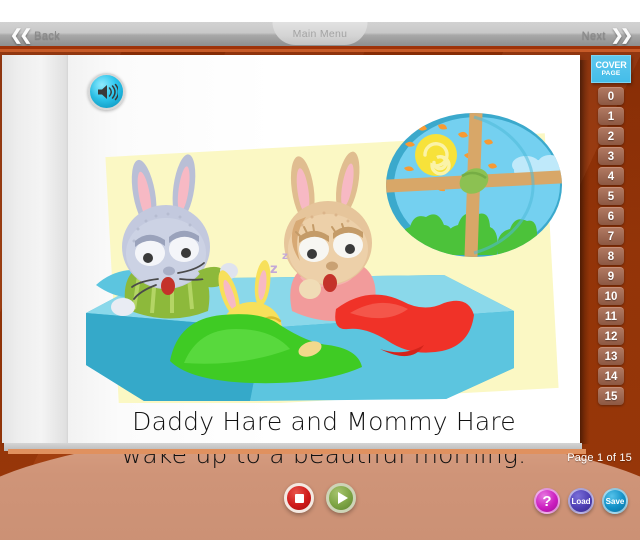 The height and width of the screenshot is (540, 640). Describe the element at coordinates (611, 296) in the screenshot. I see `page-button-10: 10` at that location.